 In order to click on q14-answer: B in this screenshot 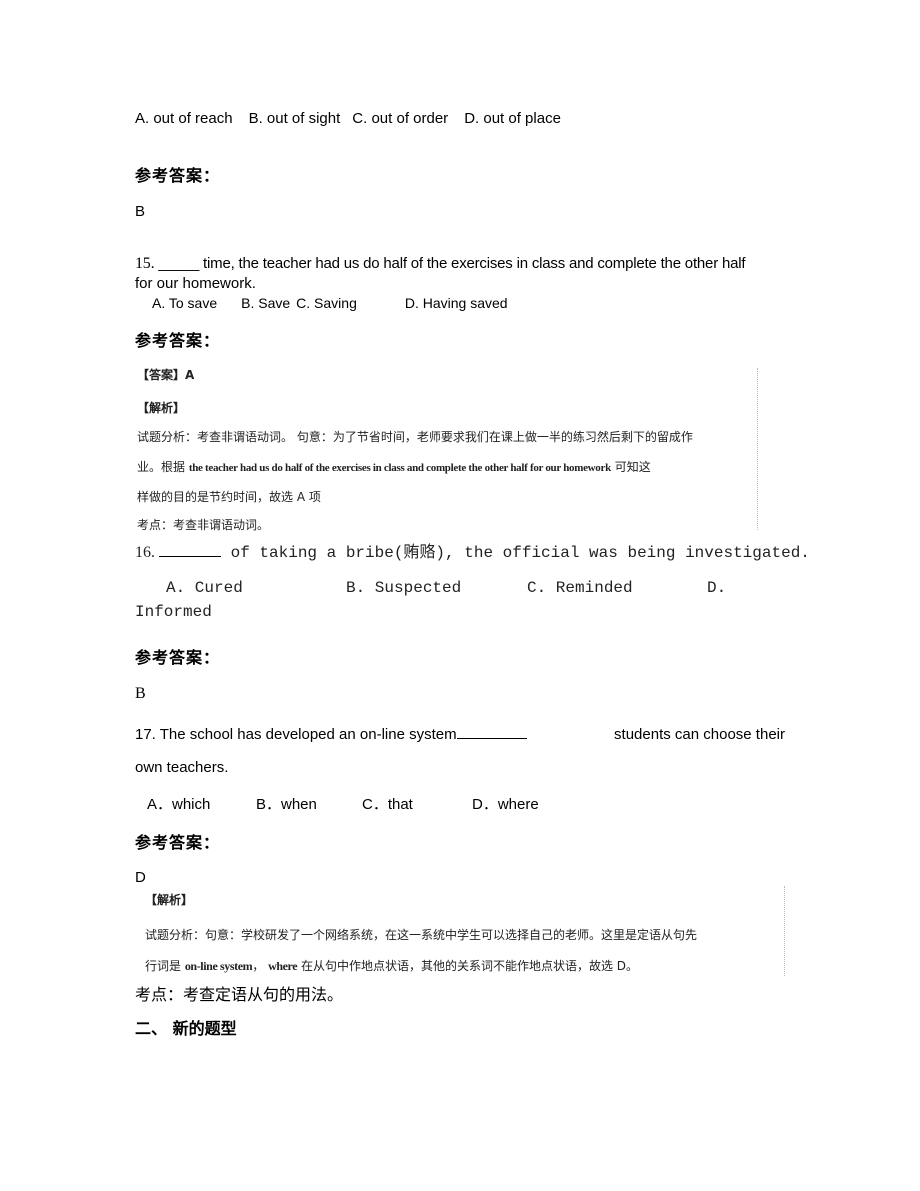, I will do `click(140, 211)`.